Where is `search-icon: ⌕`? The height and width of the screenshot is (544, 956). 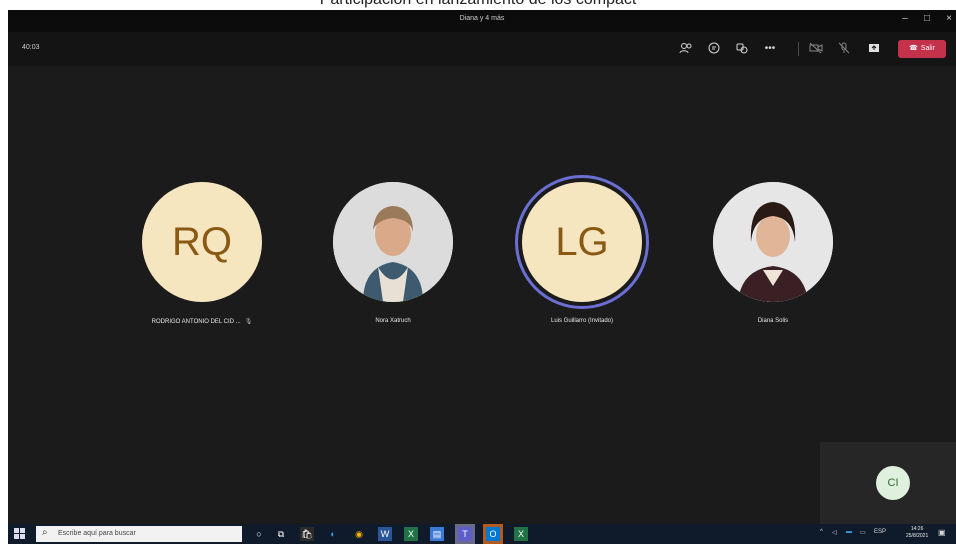
search-icon: ⌕ is located at coordinates (45, 532).